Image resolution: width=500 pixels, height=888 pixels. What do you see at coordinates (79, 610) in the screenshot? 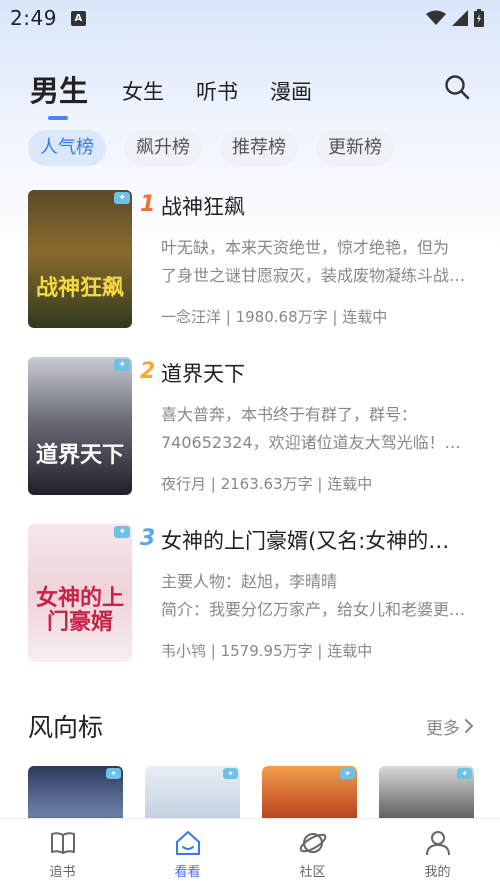
I see `cover-title: 女神的上门豪婿` at bounding box center [79, 610].